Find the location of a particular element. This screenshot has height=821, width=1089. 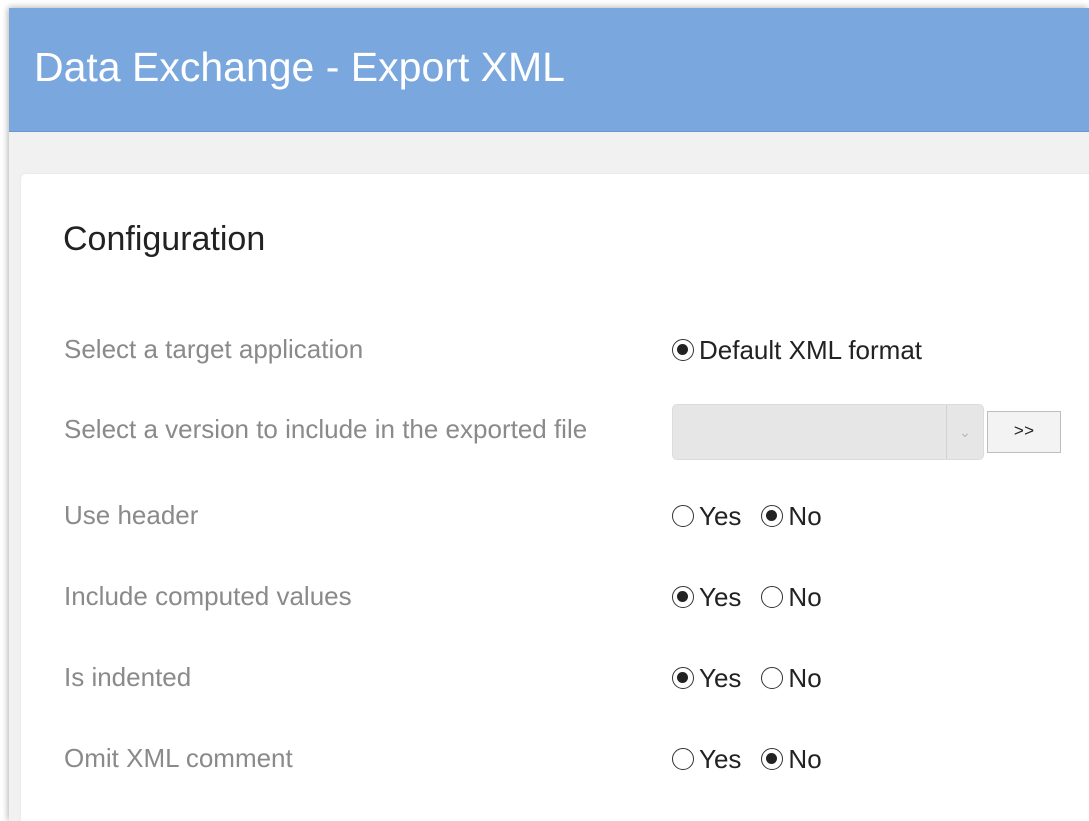

is-indented-no: No is located at coordinates (791, 678).